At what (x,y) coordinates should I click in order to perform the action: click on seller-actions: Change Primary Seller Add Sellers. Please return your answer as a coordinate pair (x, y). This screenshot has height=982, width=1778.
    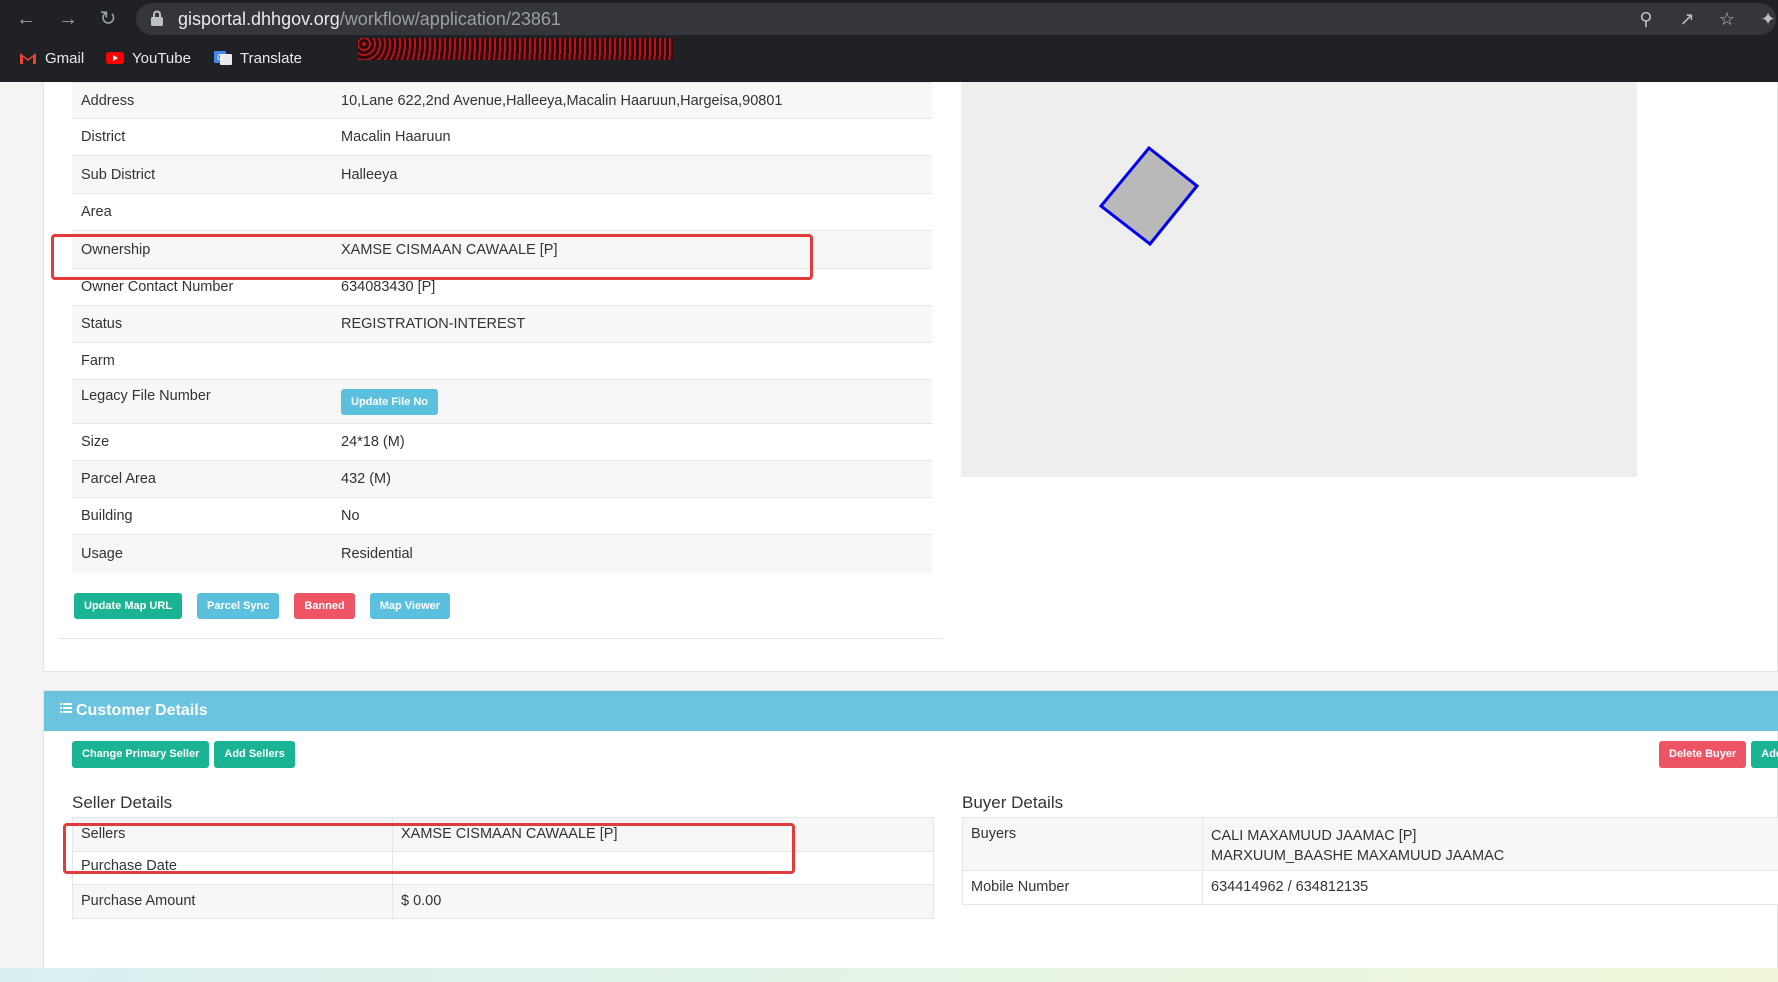
    Looking at the image, I should click on (183, 754).